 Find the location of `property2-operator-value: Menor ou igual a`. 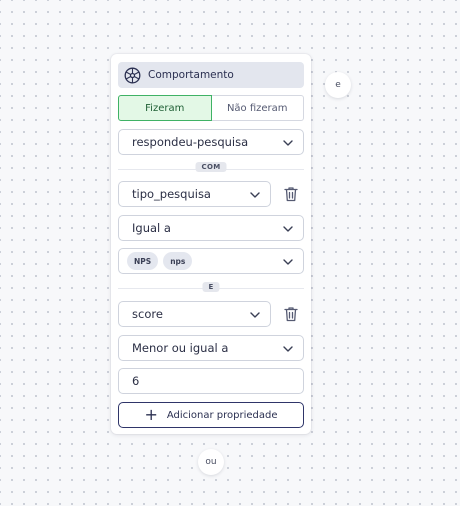

property2-operator-value: Menor ou igual a is located at coordinates (180, 348).